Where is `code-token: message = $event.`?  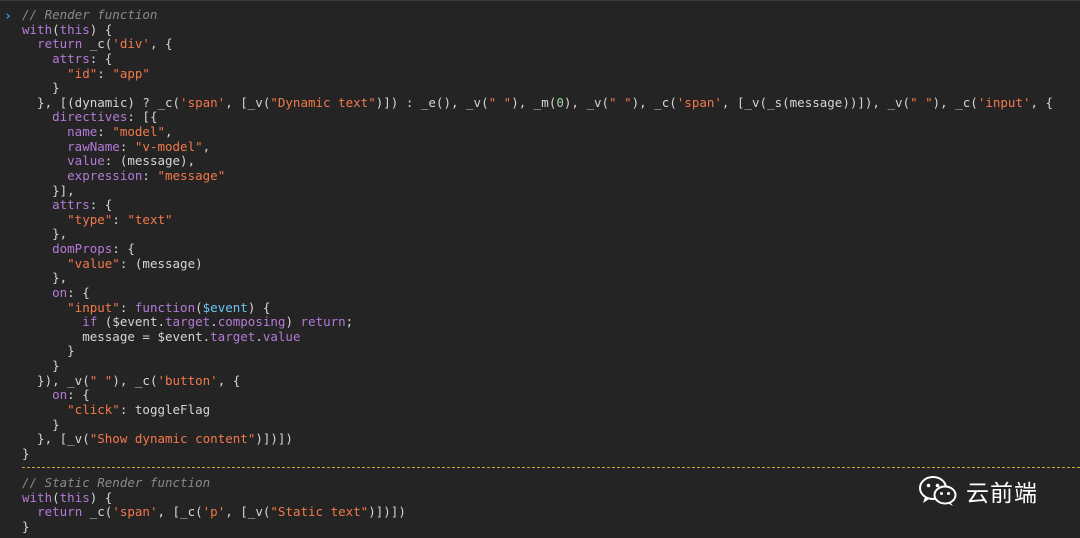 code-token: message = $event. is located at coordinates (116, 336).